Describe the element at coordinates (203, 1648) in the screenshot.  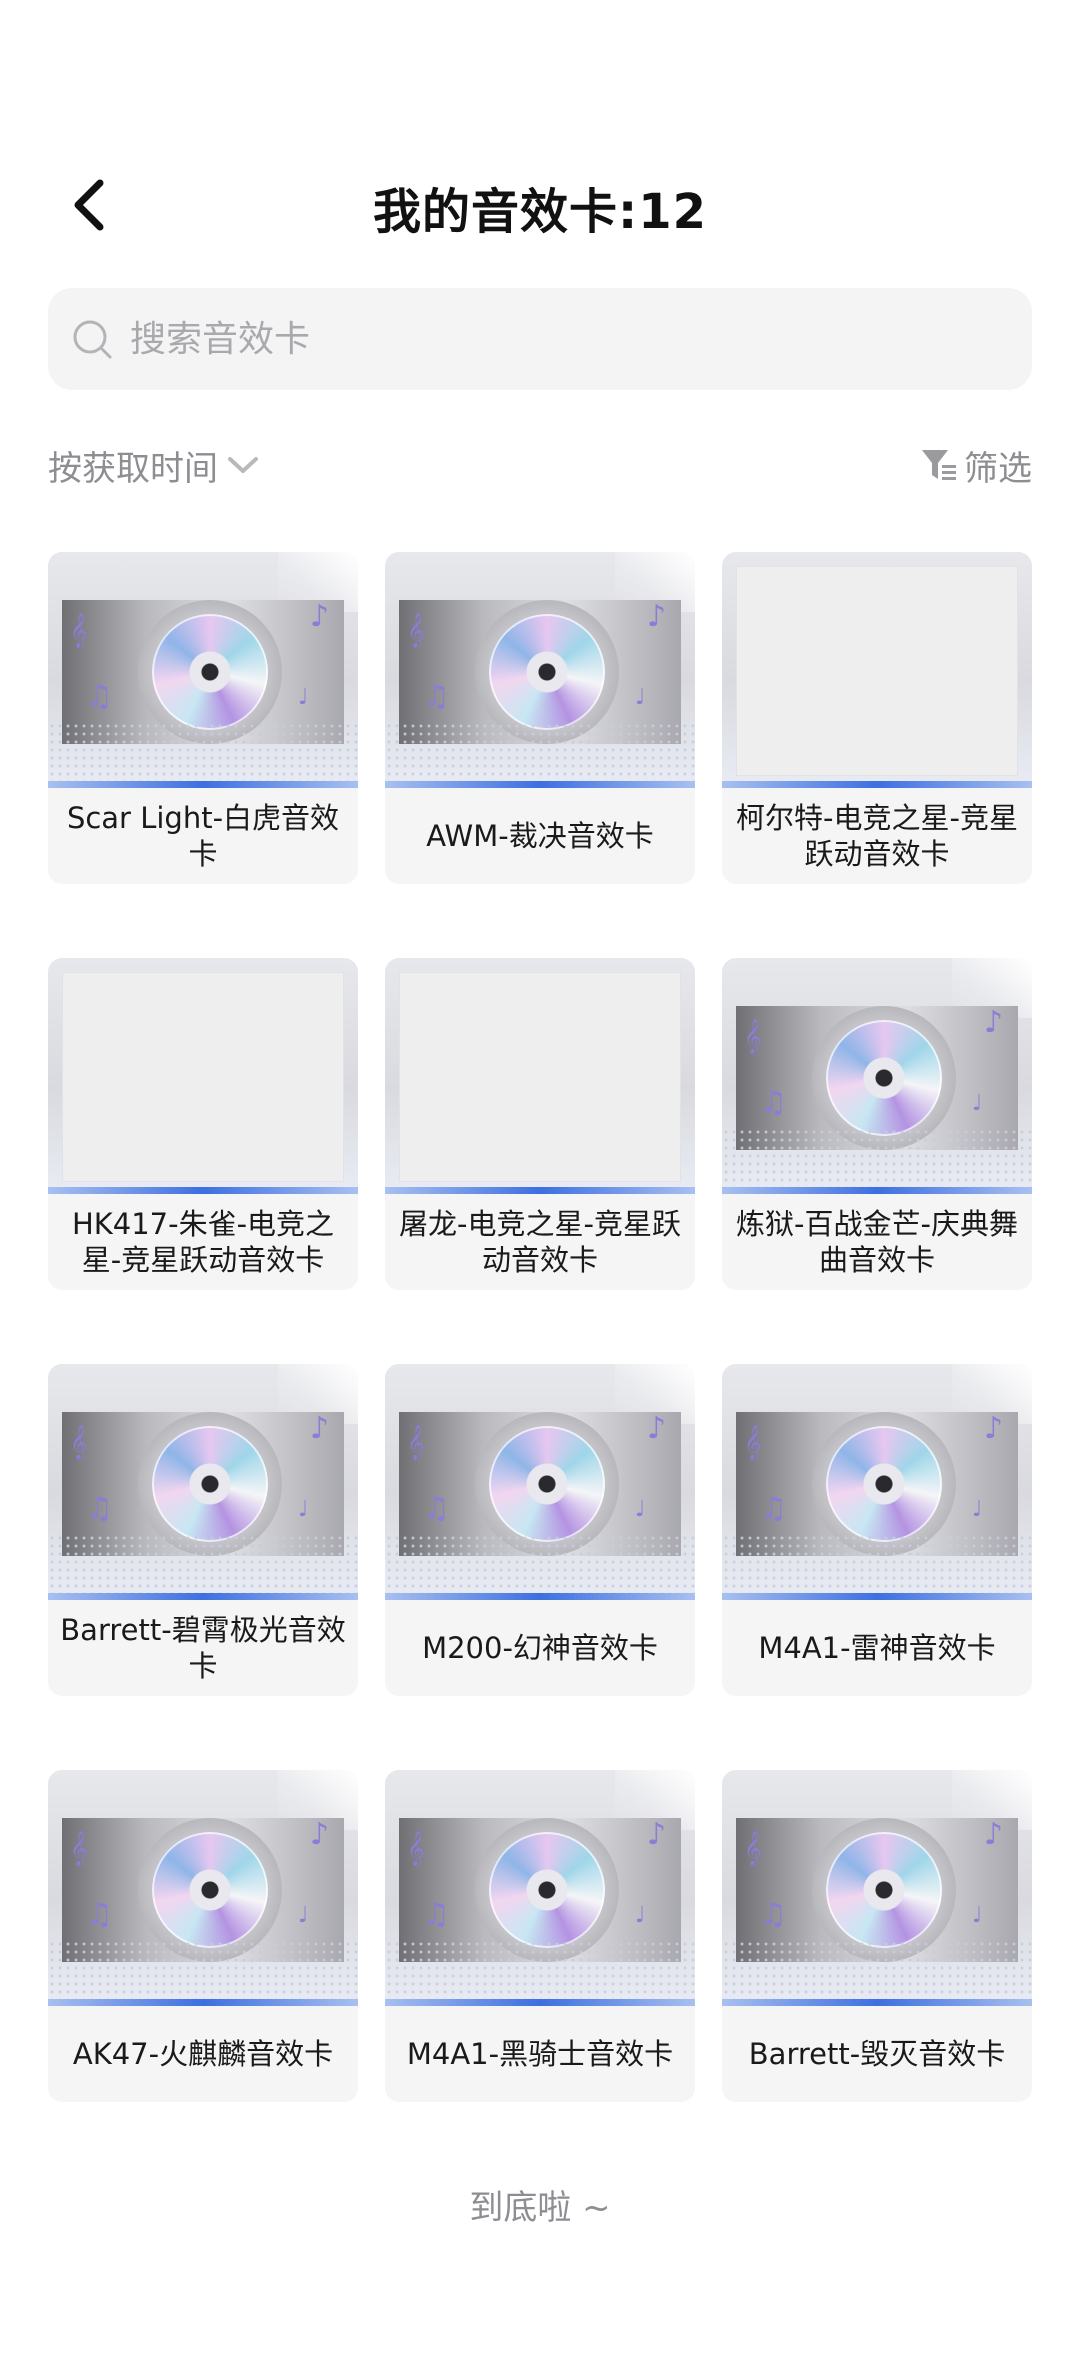
I see `sound-card-label: Barrett-碧霄极光音效卡` at that location.